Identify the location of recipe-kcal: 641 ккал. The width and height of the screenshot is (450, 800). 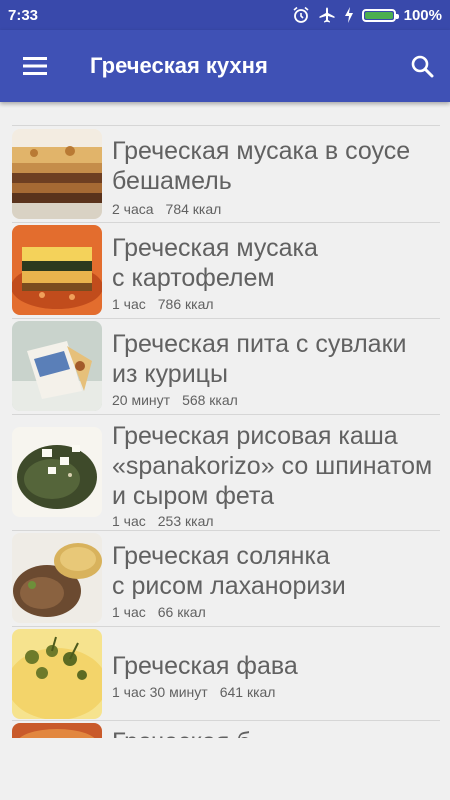
(247, 692).